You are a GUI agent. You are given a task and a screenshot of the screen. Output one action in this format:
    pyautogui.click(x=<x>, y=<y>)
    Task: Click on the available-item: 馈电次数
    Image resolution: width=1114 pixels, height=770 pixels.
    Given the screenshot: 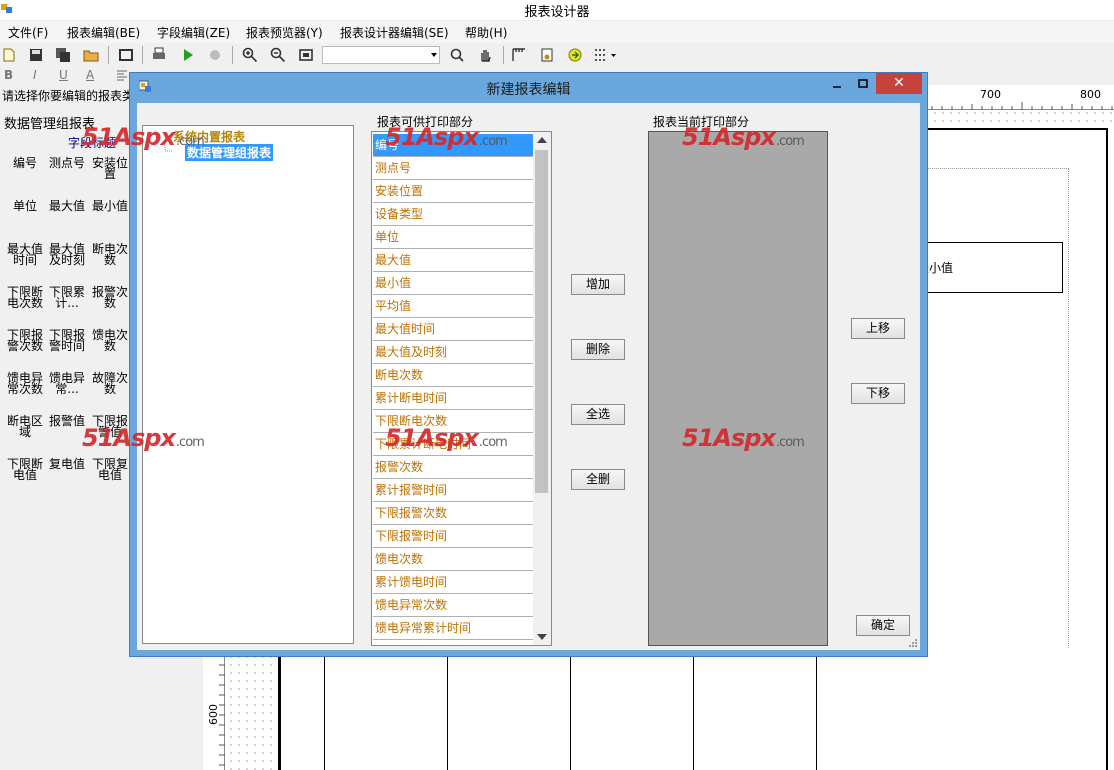 What is the action you would take?
    pyautogui.click(x=453, y=559)
    